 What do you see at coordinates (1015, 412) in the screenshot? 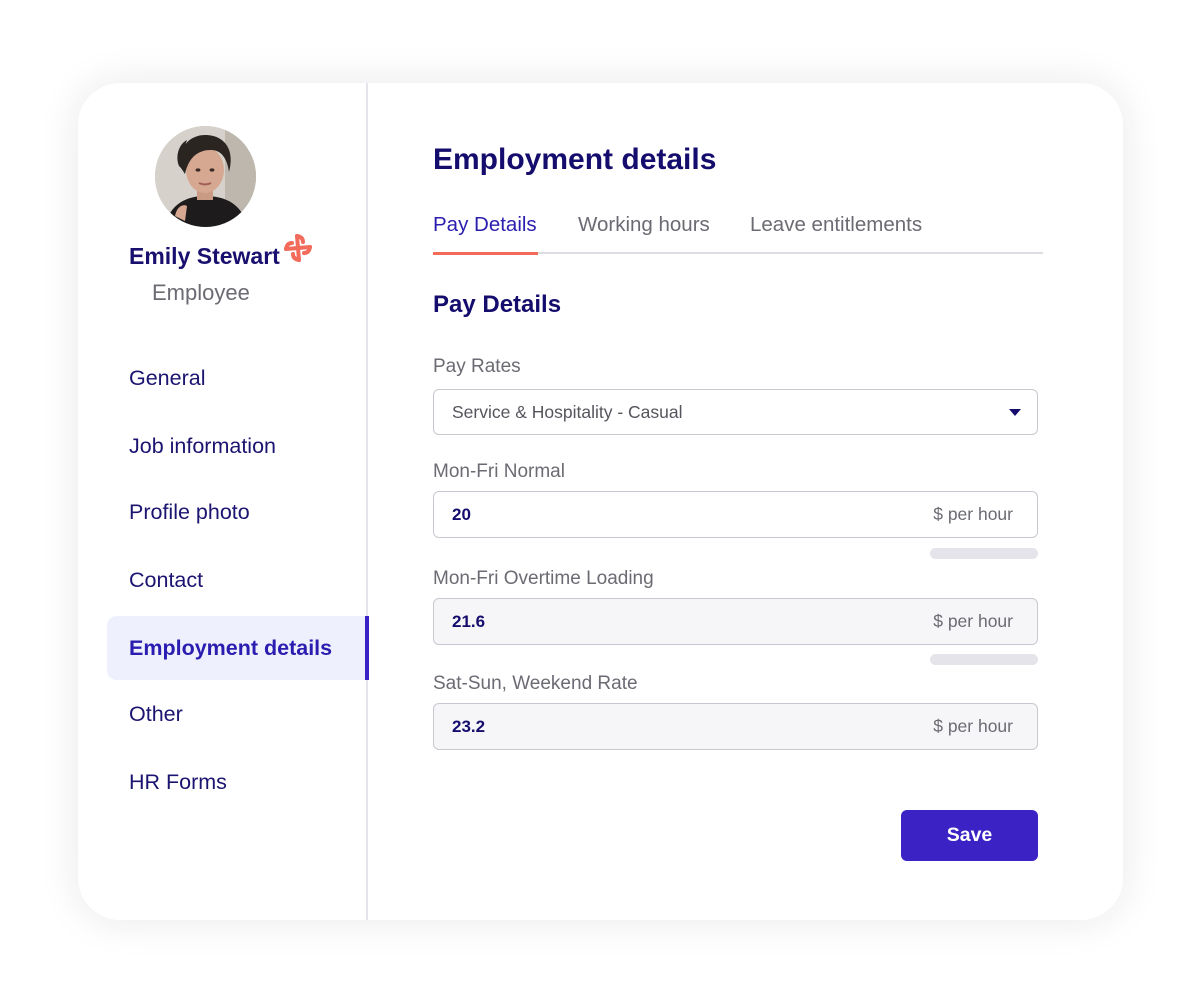
I see `caret-down-icon` at bounding box center [1015, 412].